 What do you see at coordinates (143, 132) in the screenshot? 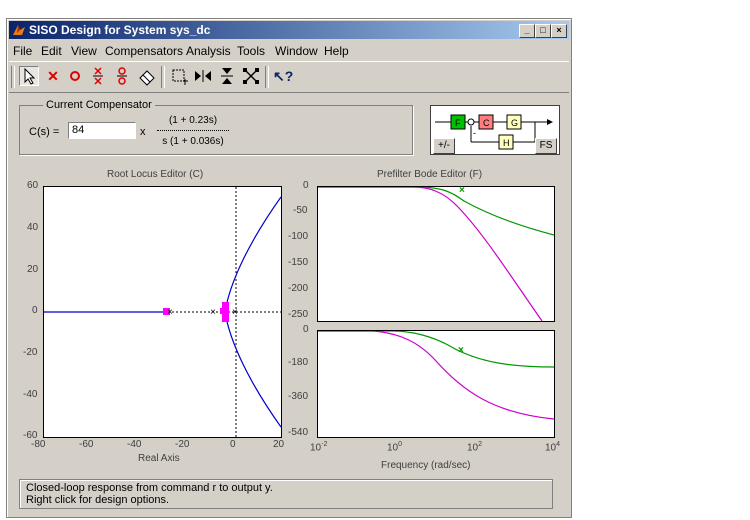
I see `times-sign: x` at bounding box center [143, 132].